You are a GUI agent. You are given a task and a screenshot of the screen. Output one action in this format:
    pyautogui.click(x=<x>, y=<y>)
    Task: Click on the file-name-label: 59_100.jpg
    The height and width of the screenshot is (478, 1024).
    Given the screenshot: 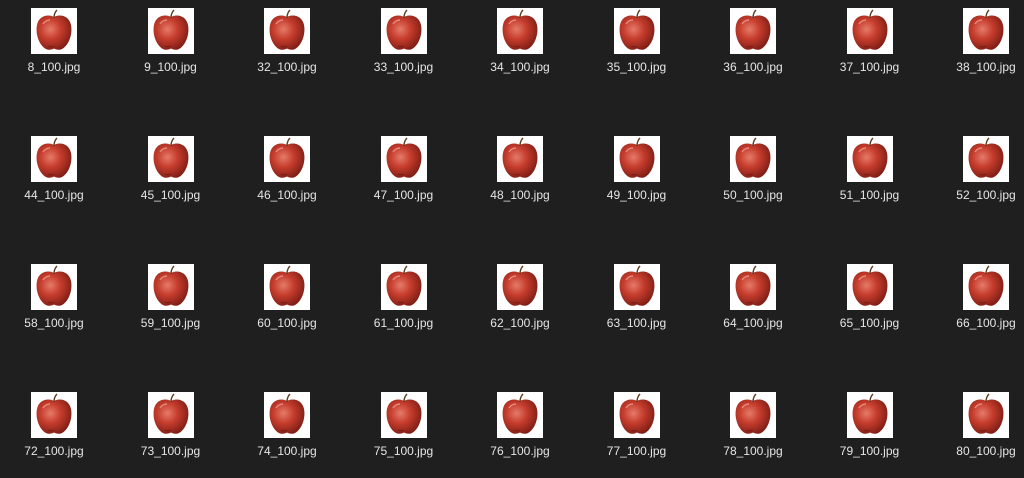 What is the action you would take?
    pyautogui.click(x=170, y=323)
    